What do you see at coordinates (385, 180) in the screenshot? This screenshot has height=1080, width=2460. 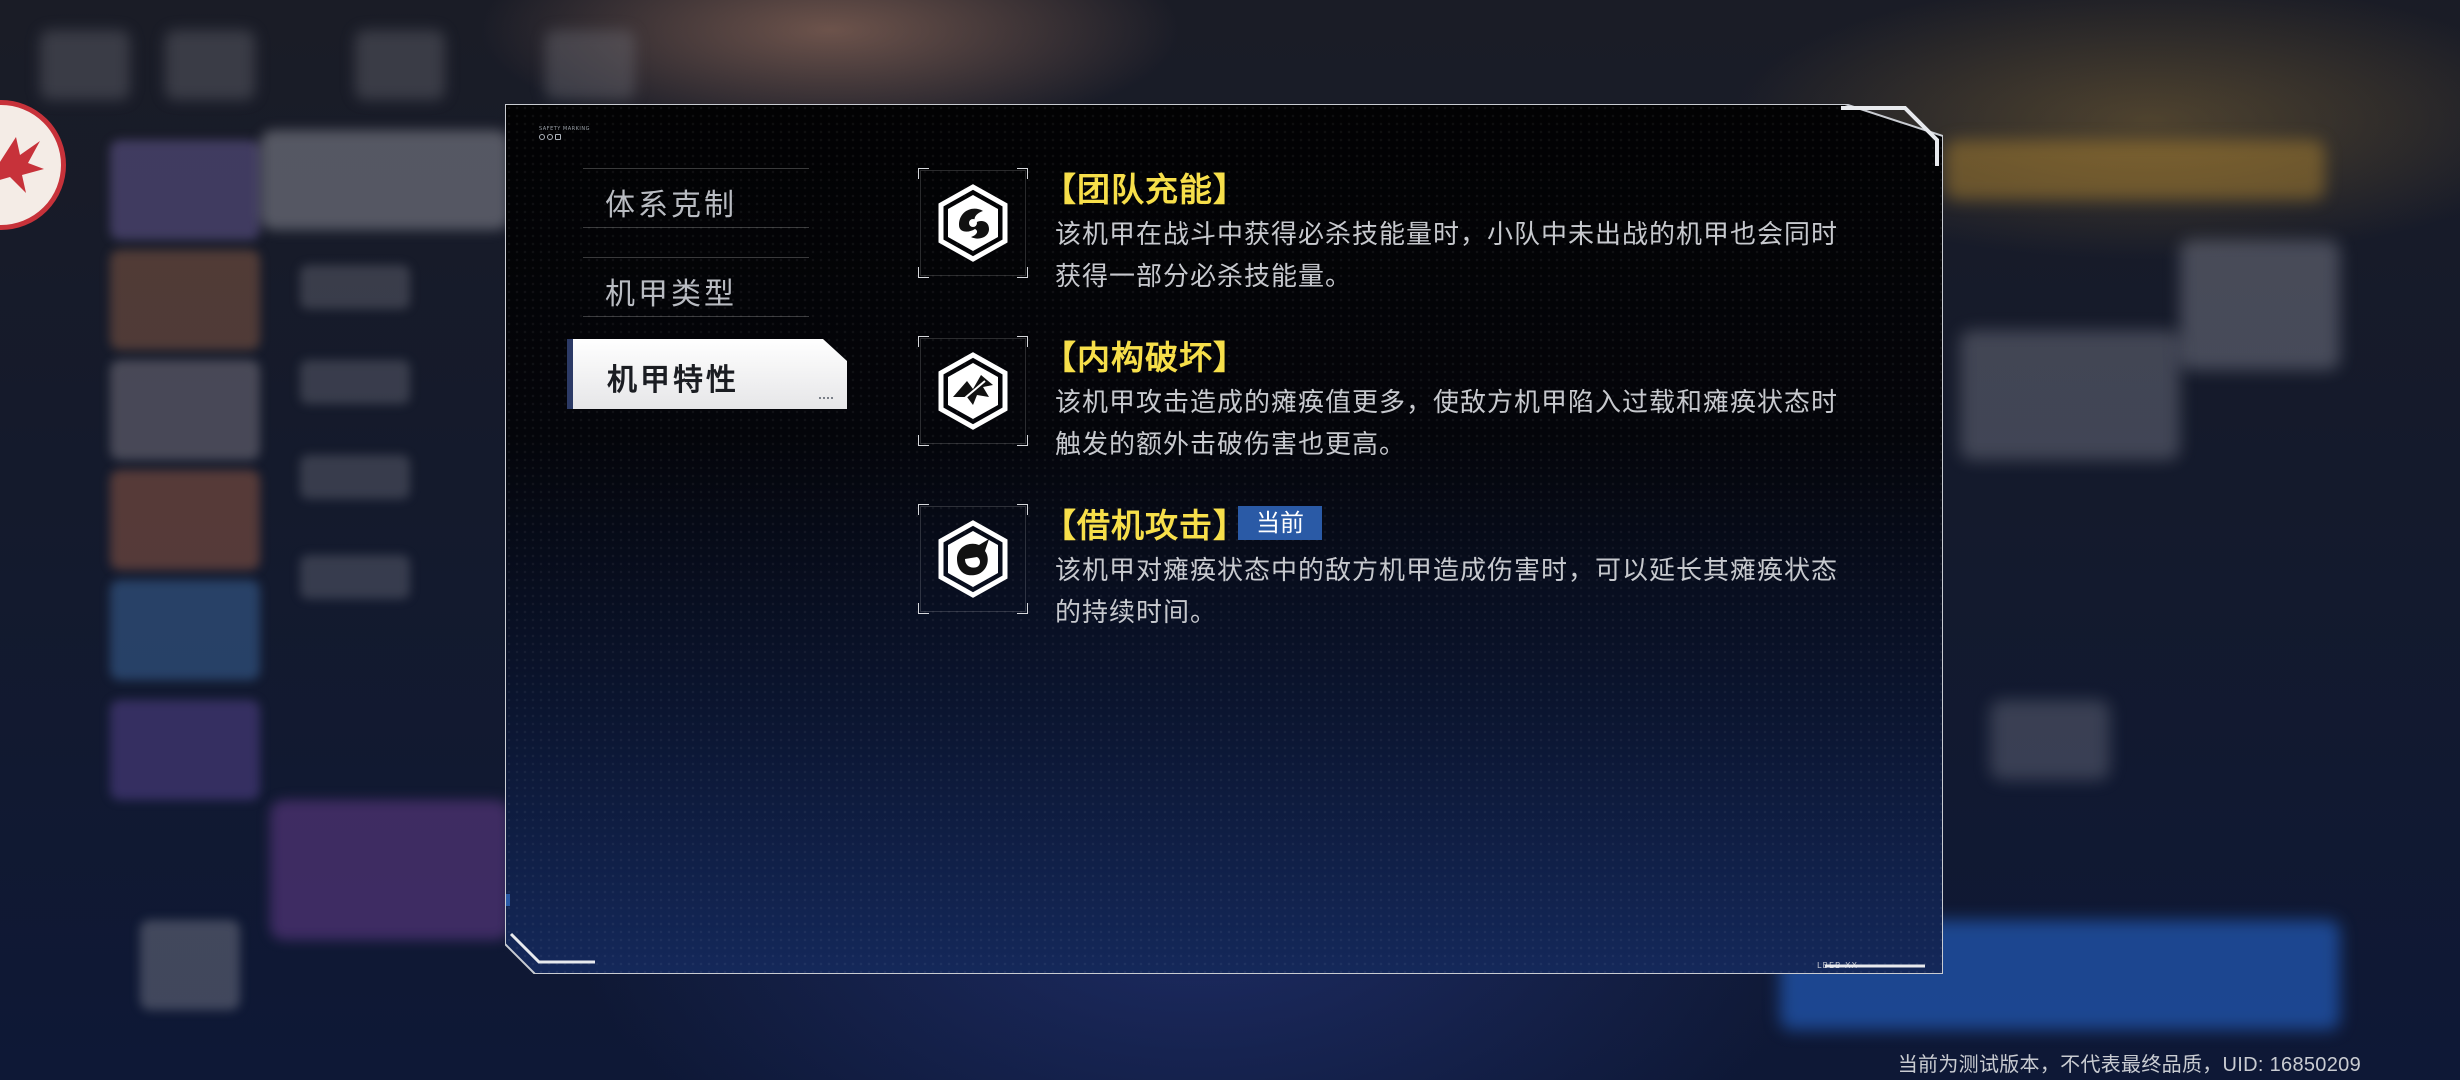 I see `bg-selected-row` at bounding box center [385, 180].